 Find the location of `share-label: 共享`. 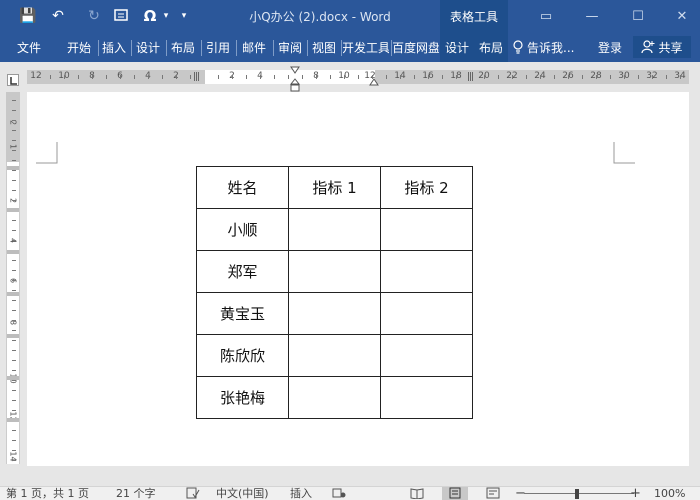

share-label: 共享 is located at coordinates (670, 47).